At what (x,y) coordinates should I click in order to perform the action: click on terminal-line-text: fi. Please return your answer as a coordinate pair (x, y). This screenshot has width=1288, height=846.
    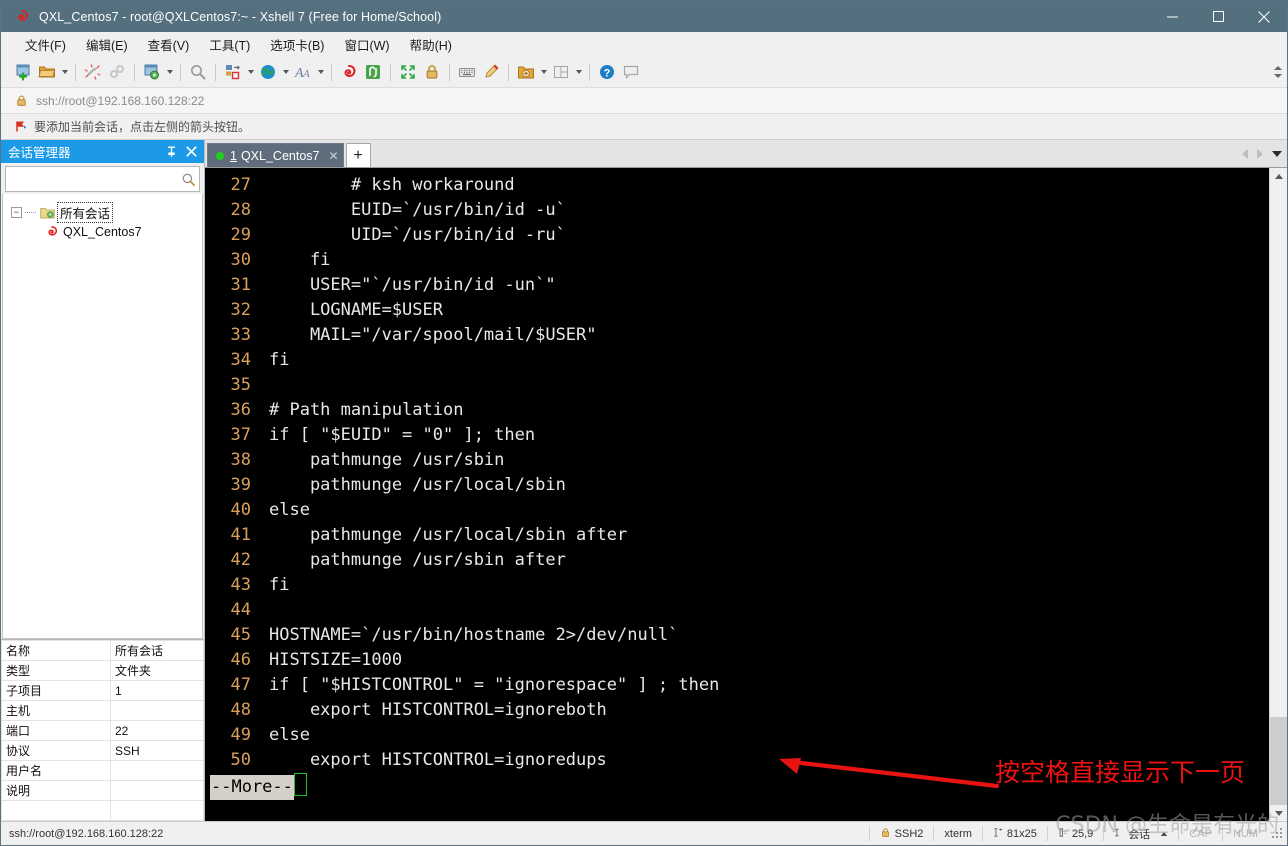
    Looking at the image, I should click on (300, 260).